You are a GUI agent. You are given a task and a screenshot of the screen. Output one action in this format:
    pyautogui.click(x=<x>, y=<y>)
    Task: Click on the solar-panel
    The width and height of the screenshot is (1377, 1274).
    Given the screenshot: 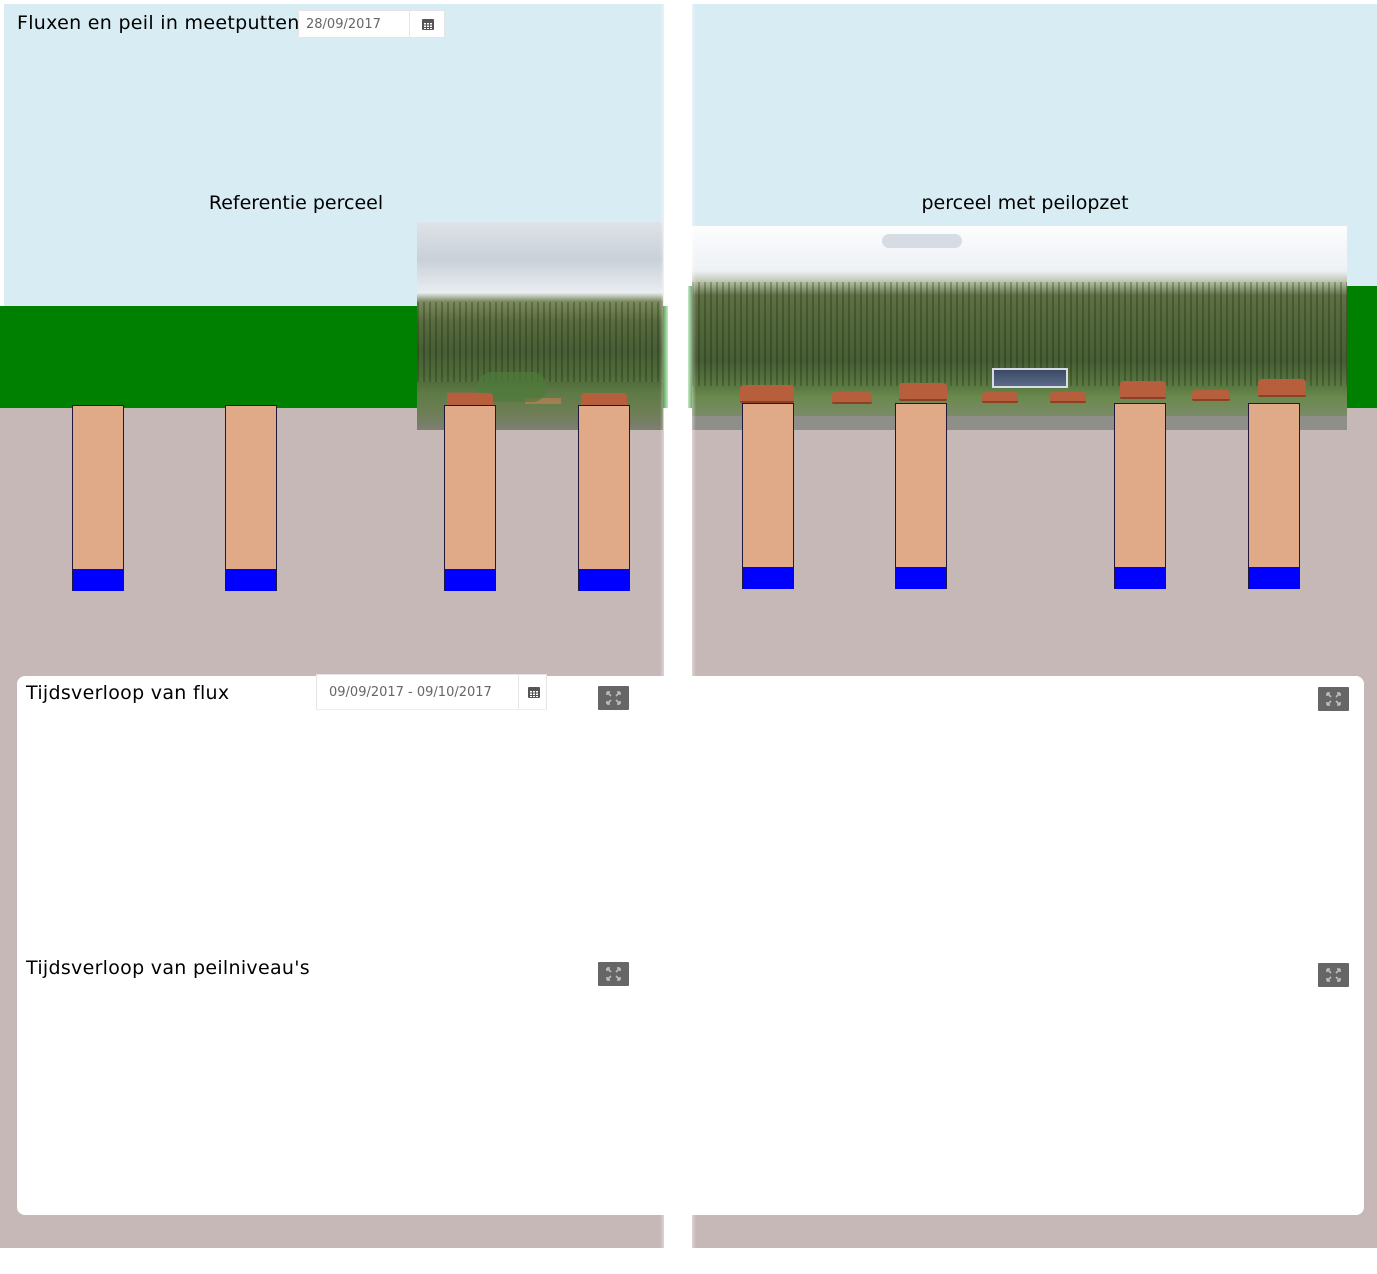 What is the action you would take?
    pyautogui.click(x=1030, y=378)
    